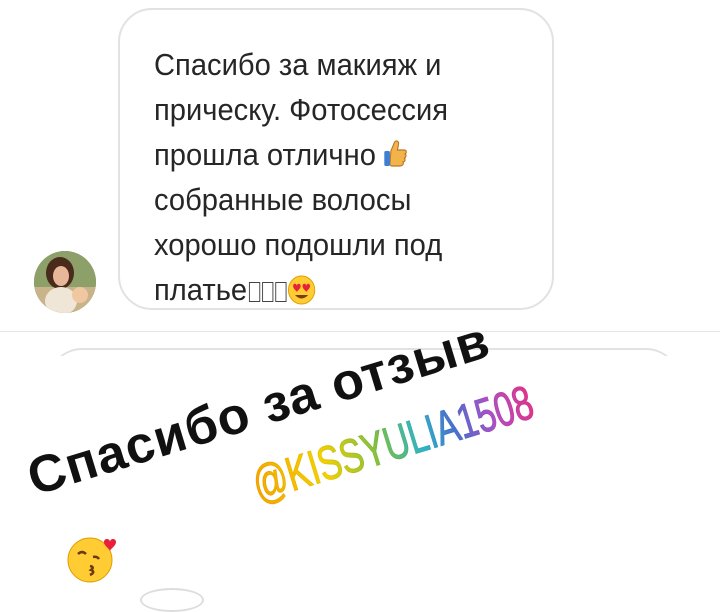  Describe the element at coordinates (91, 560) in the screenshot. I see `kissing-heart-icon` at that location.